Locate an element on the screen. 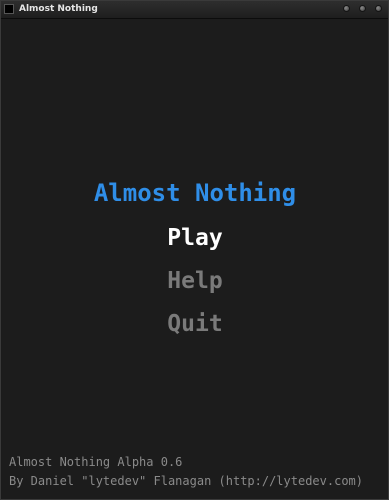 The image size is (389, 500). maximize-icon is located at coordinates (362, 8).